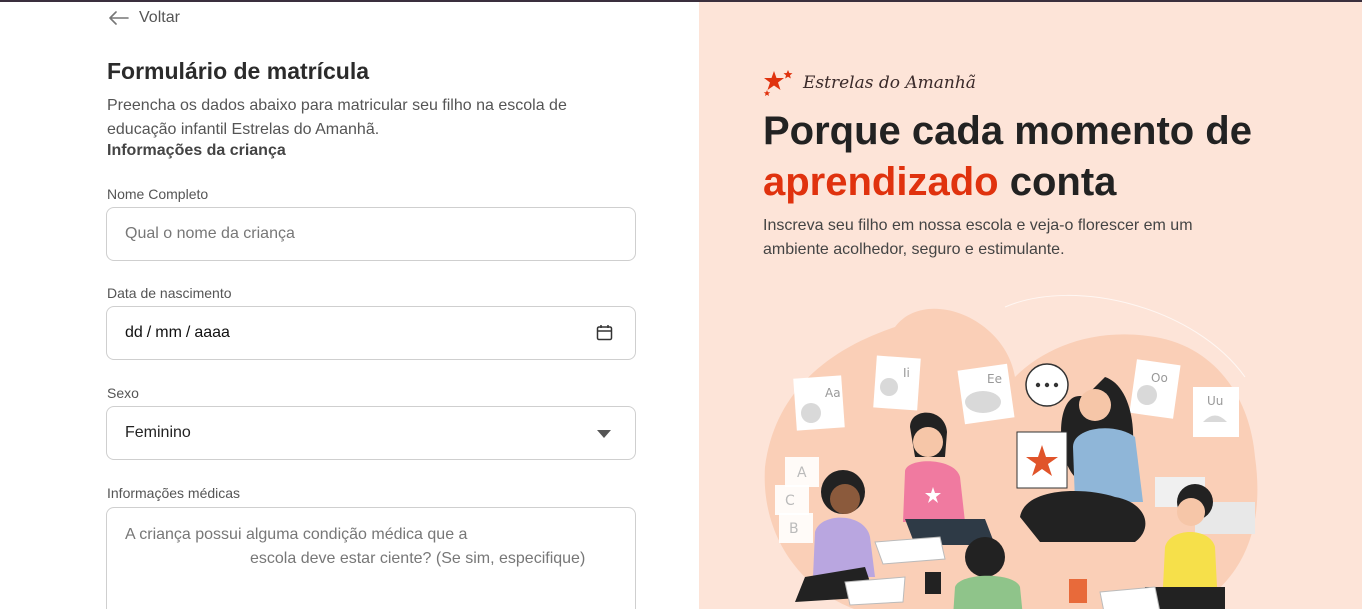 This screenshot has height=609, width=1362. Describe the element at coordinates (778, 83) in the screenshot. I see `stars-logo-icon` at that location.